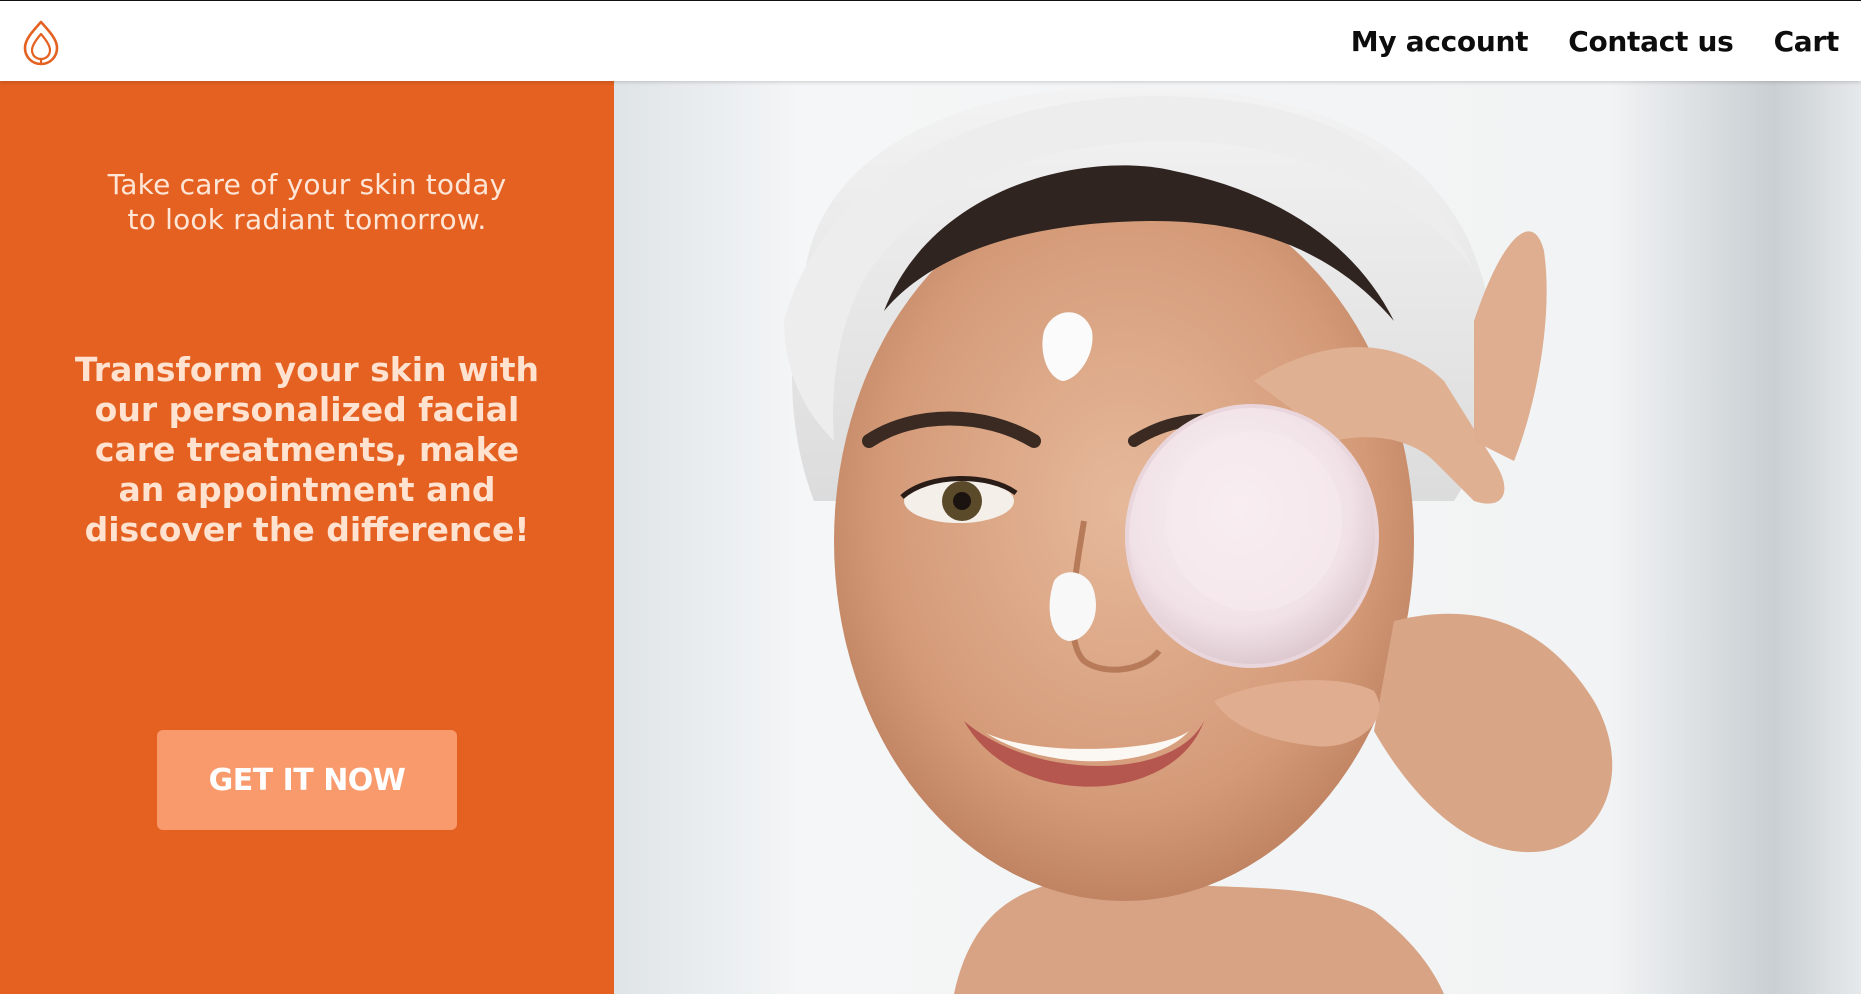 The width and height of the screenshot is (1861, 994). What do you see at coordinates (1440, 41) in the screenshot?
I see `nav-my-account: My account` at bounding box center [1440, 41].